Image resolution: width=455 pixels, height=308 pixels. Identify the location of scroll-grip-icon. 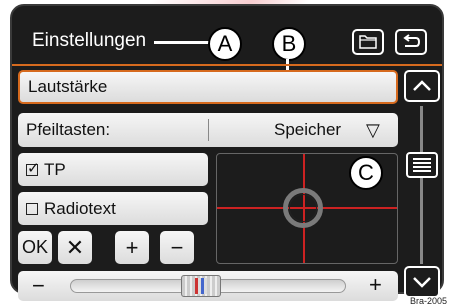
(422, 165).